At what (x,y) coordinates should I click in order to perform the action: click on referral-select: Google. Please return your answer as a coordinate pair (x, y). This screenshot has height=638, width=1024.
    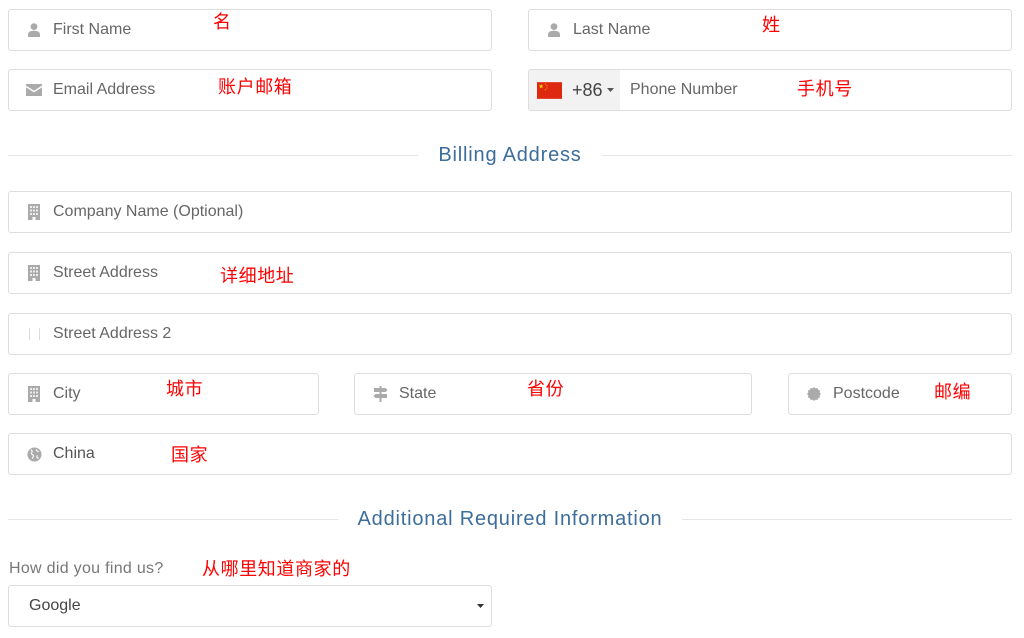
    Looking at the image, I should click on (250, 606).